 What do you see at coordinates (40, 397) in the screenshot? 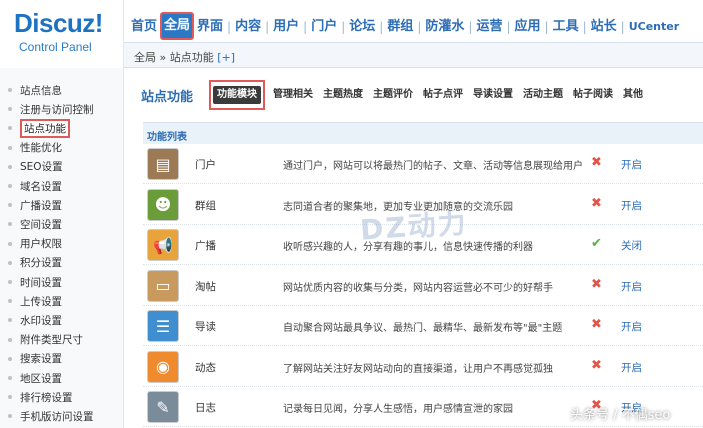
I see `sidebar-item: 排行榜设置` at bounding box center [40, 397].